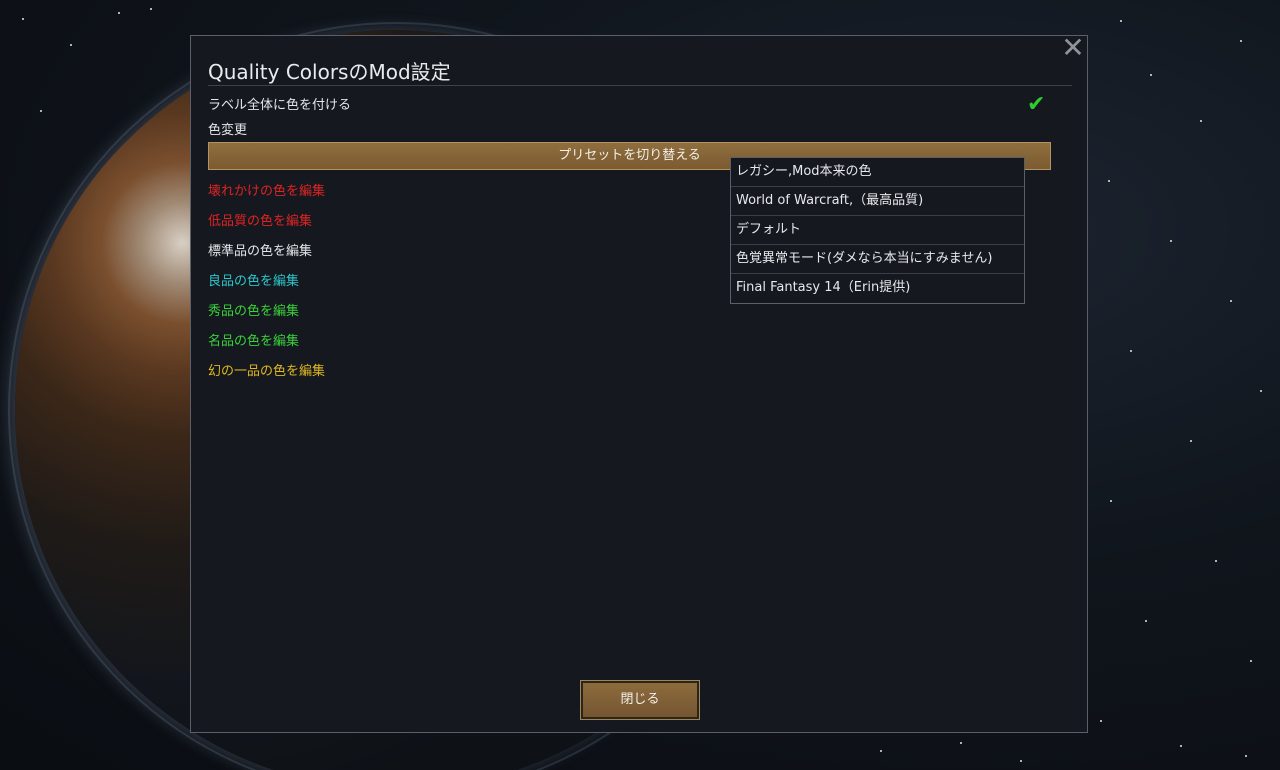  Describe the element at coordinates (280, 105) in the screenshot. I see `colorize-label-setting: ラベル全体に色を付ける` at that location.